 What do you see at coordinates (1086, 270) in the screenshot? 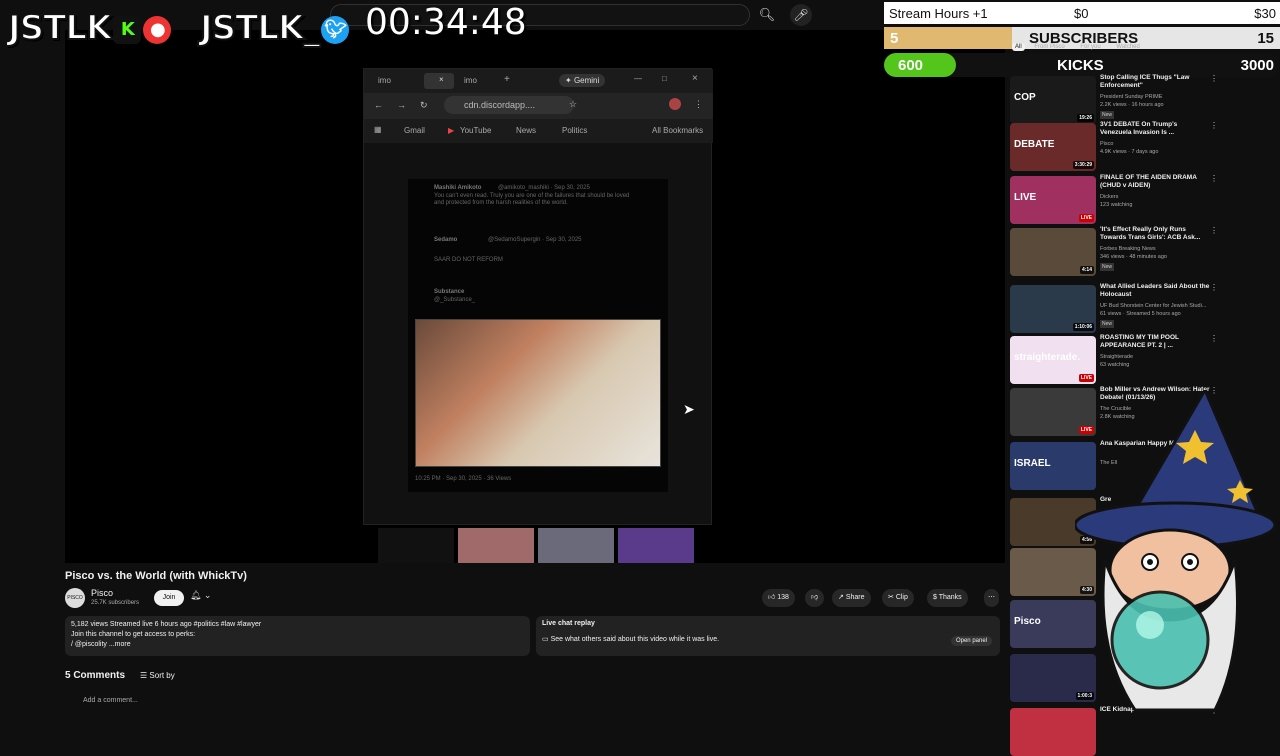
I see `duration-badge: 4:14` at bounding box center [1086, 270].